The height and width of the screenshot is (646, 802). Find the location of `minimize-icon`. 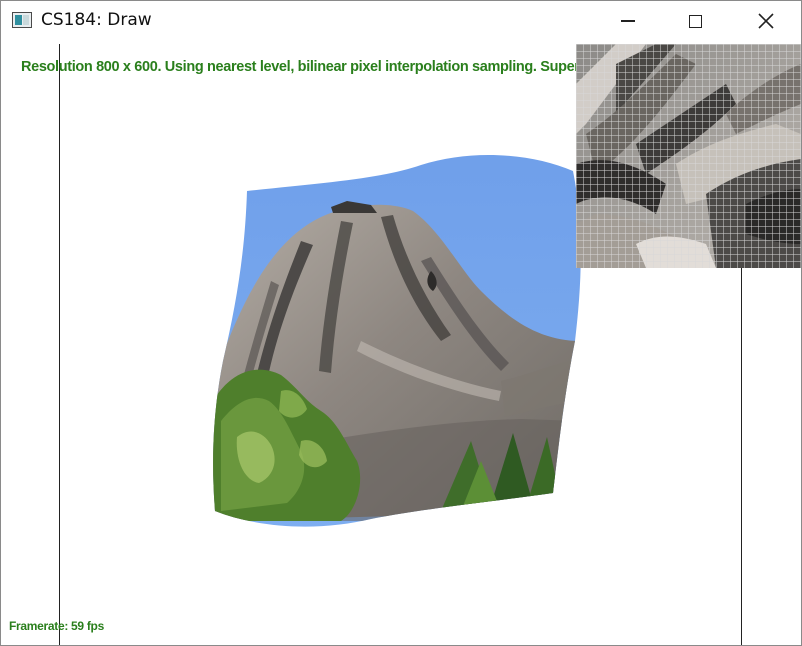

minimize-icon is located at coordinates (628, 21).